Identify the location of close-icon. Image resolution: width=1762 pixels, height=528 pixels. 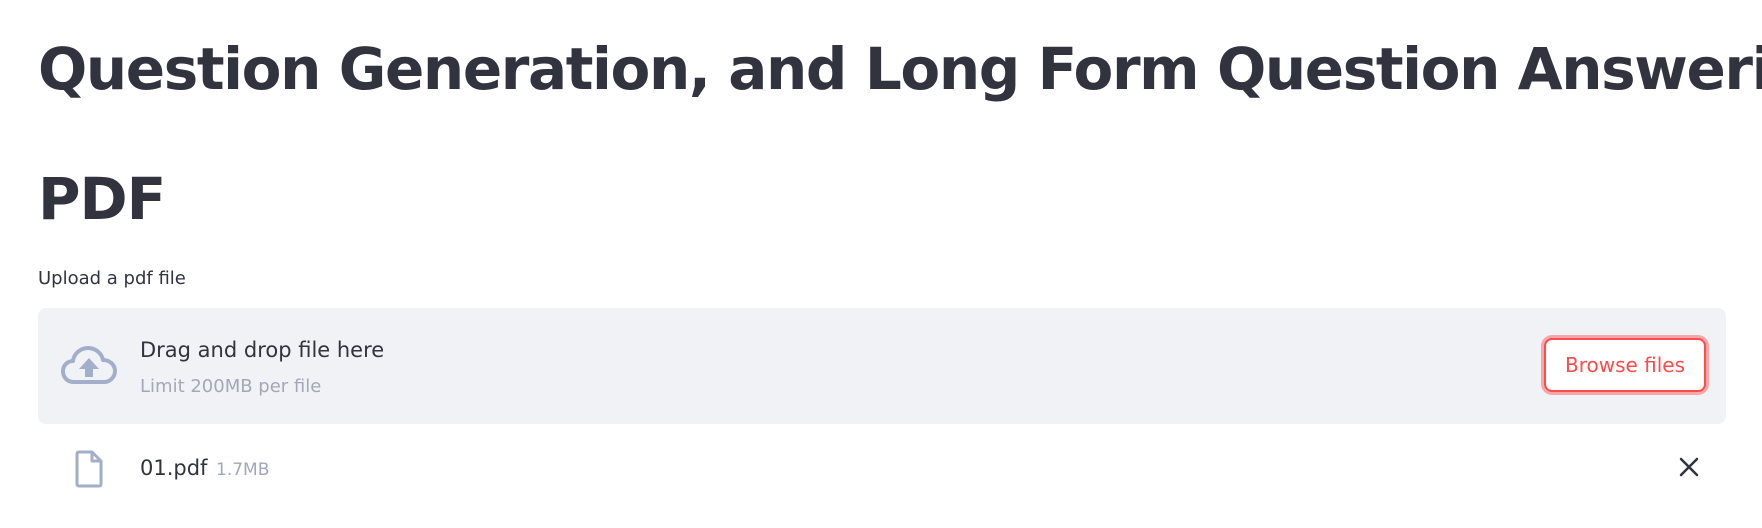
(1689, 471).